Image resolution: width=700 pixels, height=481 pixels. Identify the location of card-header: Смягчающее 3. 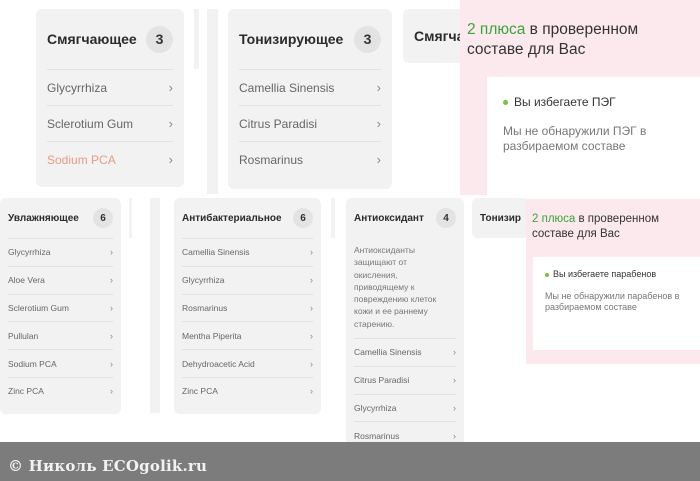
(110, 39).